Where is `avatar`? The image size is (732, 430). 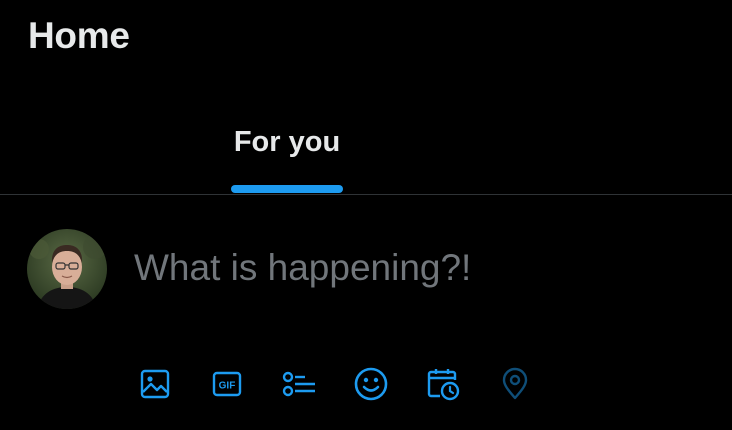 avatar is located at coordinates (67, 269).